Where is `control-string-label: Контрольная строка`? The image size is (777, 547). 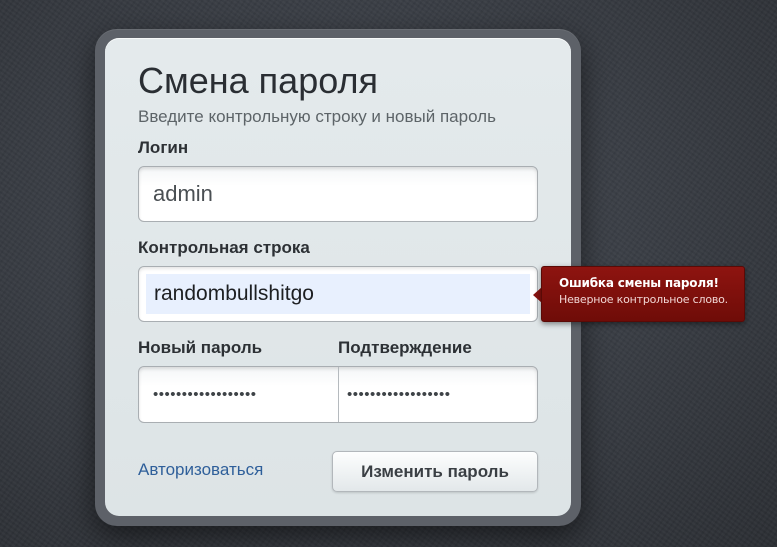 control-string-label: Контрольная строка is located at coordinates (224, 247).